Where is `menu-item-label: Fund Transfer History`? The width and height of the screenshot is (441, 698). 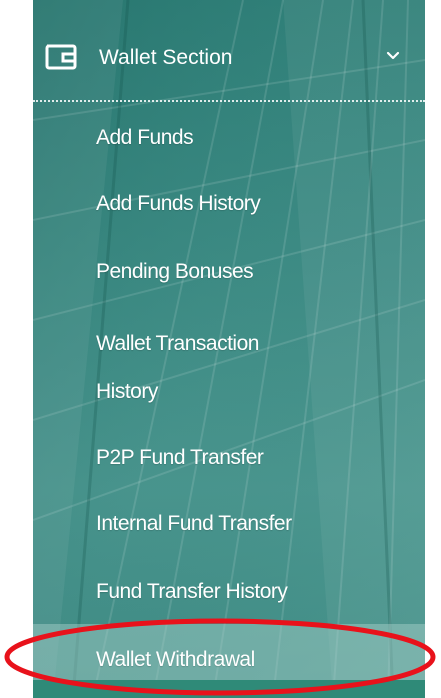
menu-item-label: Fund Transfer History is located at coordinates (192, 591).